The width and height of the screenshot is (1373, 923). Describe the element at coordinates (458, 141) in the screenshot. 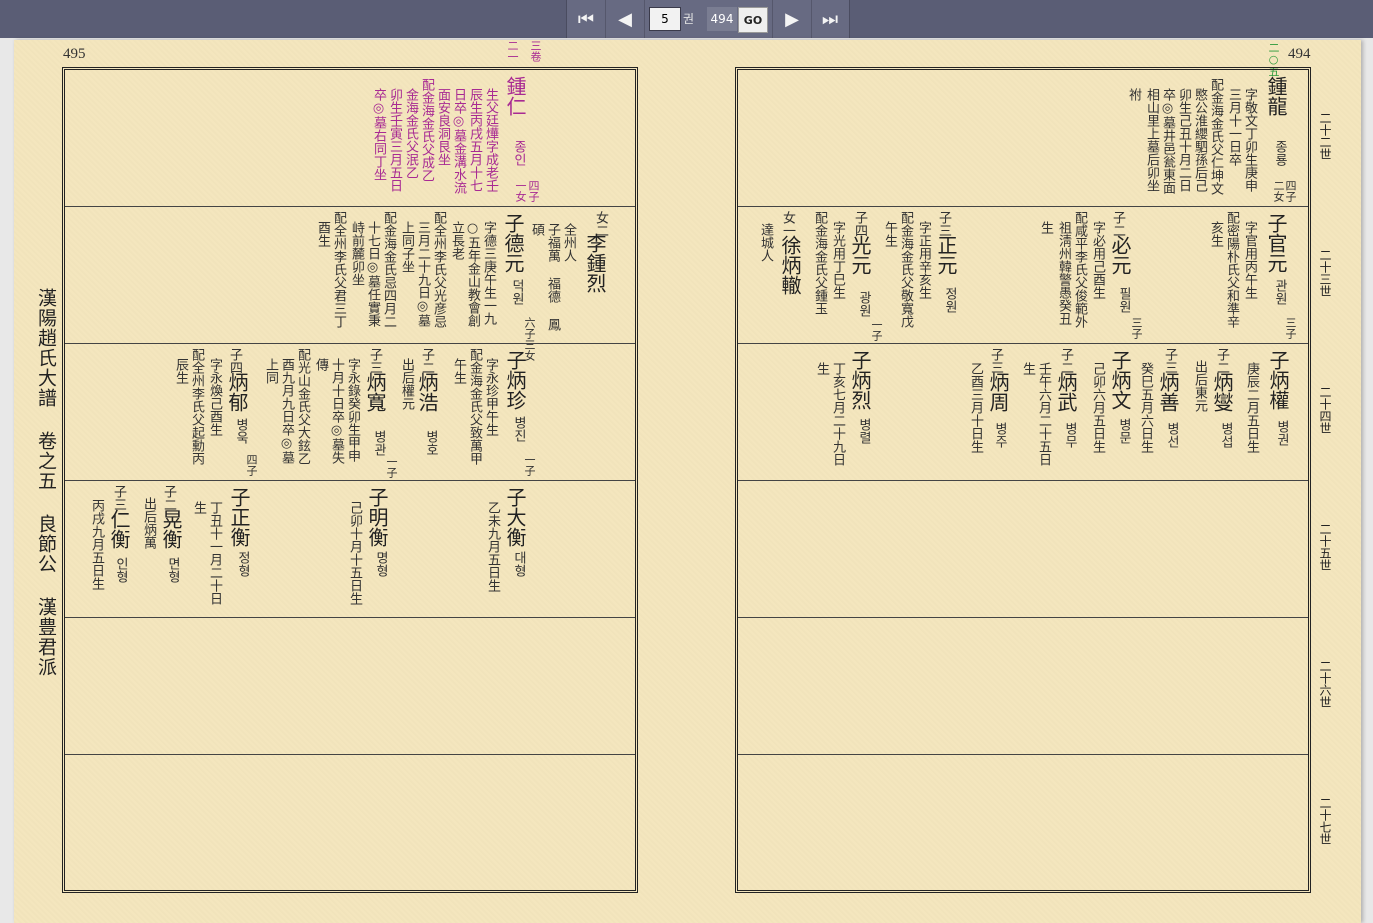

I see `bio-line: 日卒◎墓金溝水流` at that location.